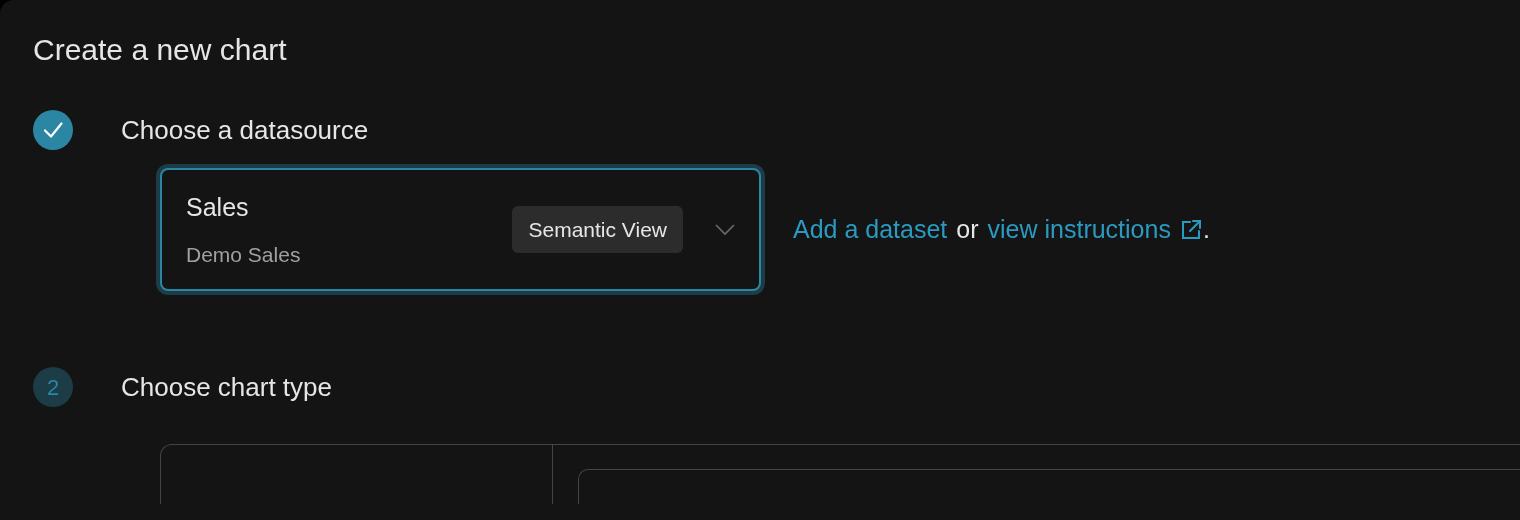  Describe the element at coordinates (725, 229) in the screenshot. I see `chevron-down-icon` at that location.